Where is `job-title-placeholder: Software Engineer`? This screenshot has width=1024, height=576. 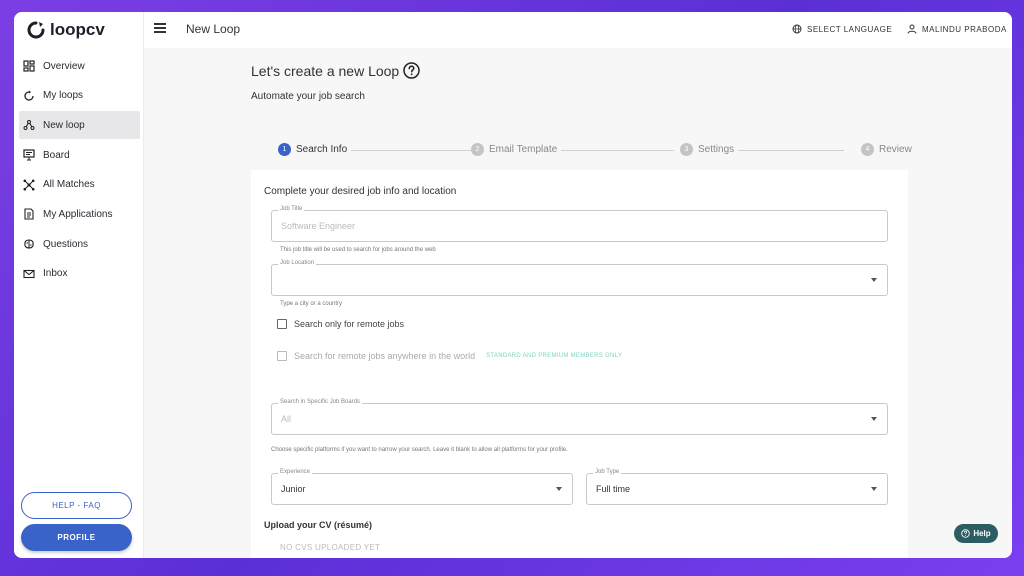 job-title-placeholder: Software Engineer is located at coordinates (318, 226).